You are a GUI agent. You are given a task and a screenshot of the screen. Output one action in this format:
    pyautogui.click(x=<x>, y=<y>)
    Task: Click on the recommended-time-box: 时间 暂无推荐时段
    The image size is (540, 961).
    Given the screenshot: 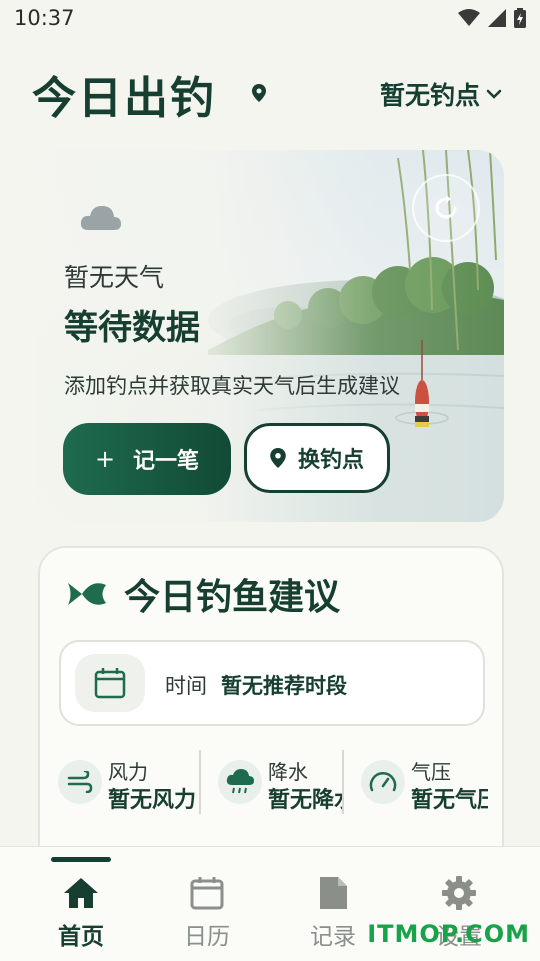 What is the action you would take?
    pyautogui.click(x=272, y=683)
    